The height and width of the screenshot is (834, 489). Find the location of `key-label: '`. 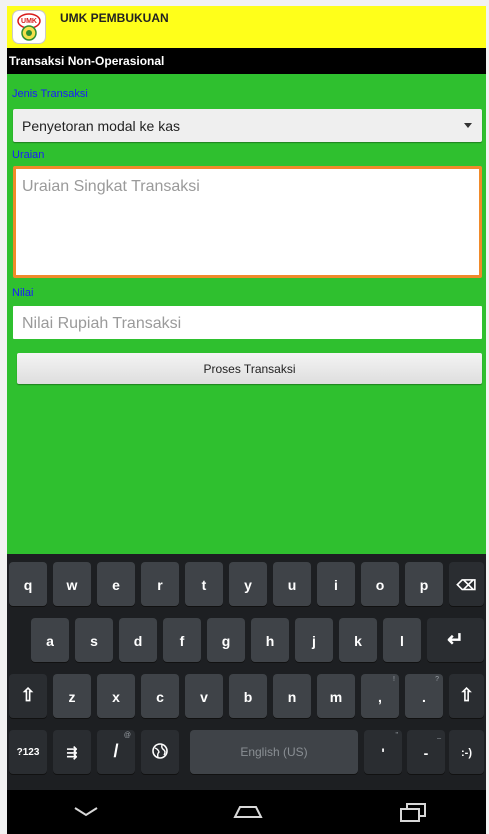

key-label: ' is located at coordinates (383, 753).